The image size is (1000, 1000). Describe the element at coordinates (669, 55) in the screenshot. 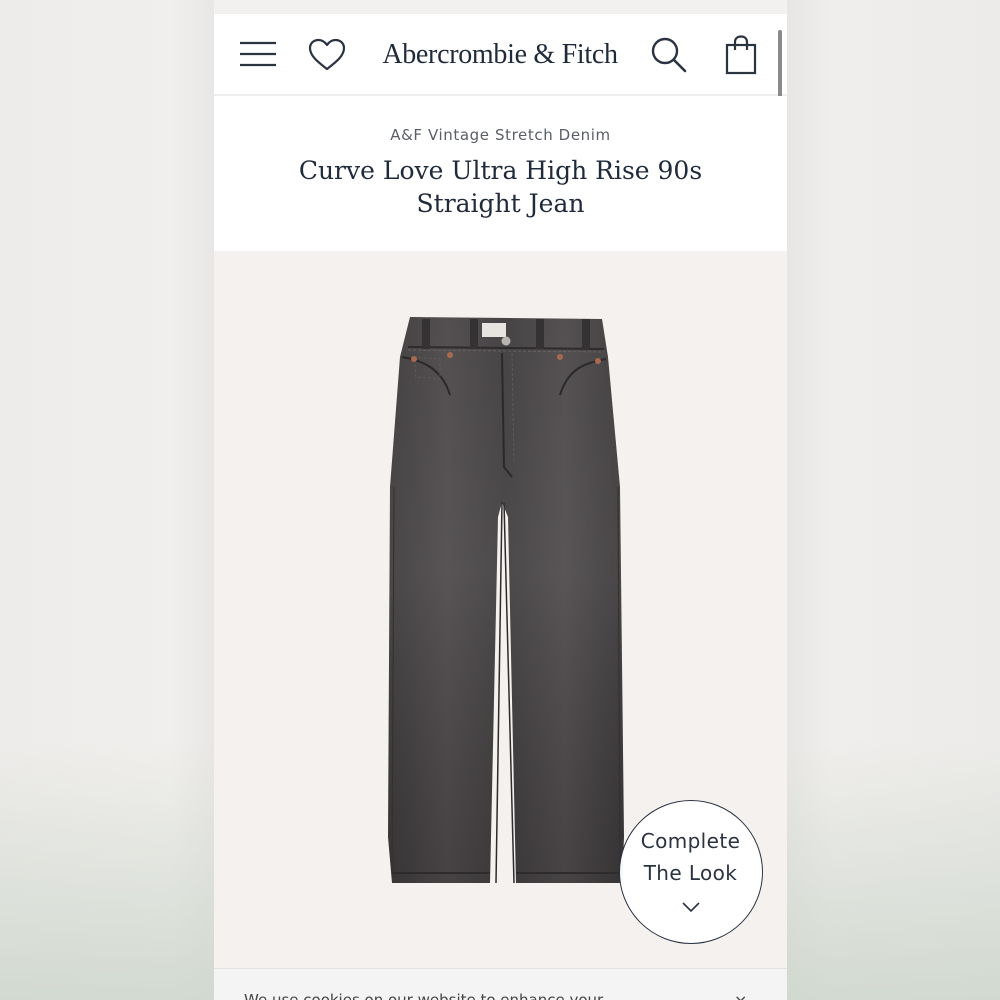

I see `search-icon` at that location.